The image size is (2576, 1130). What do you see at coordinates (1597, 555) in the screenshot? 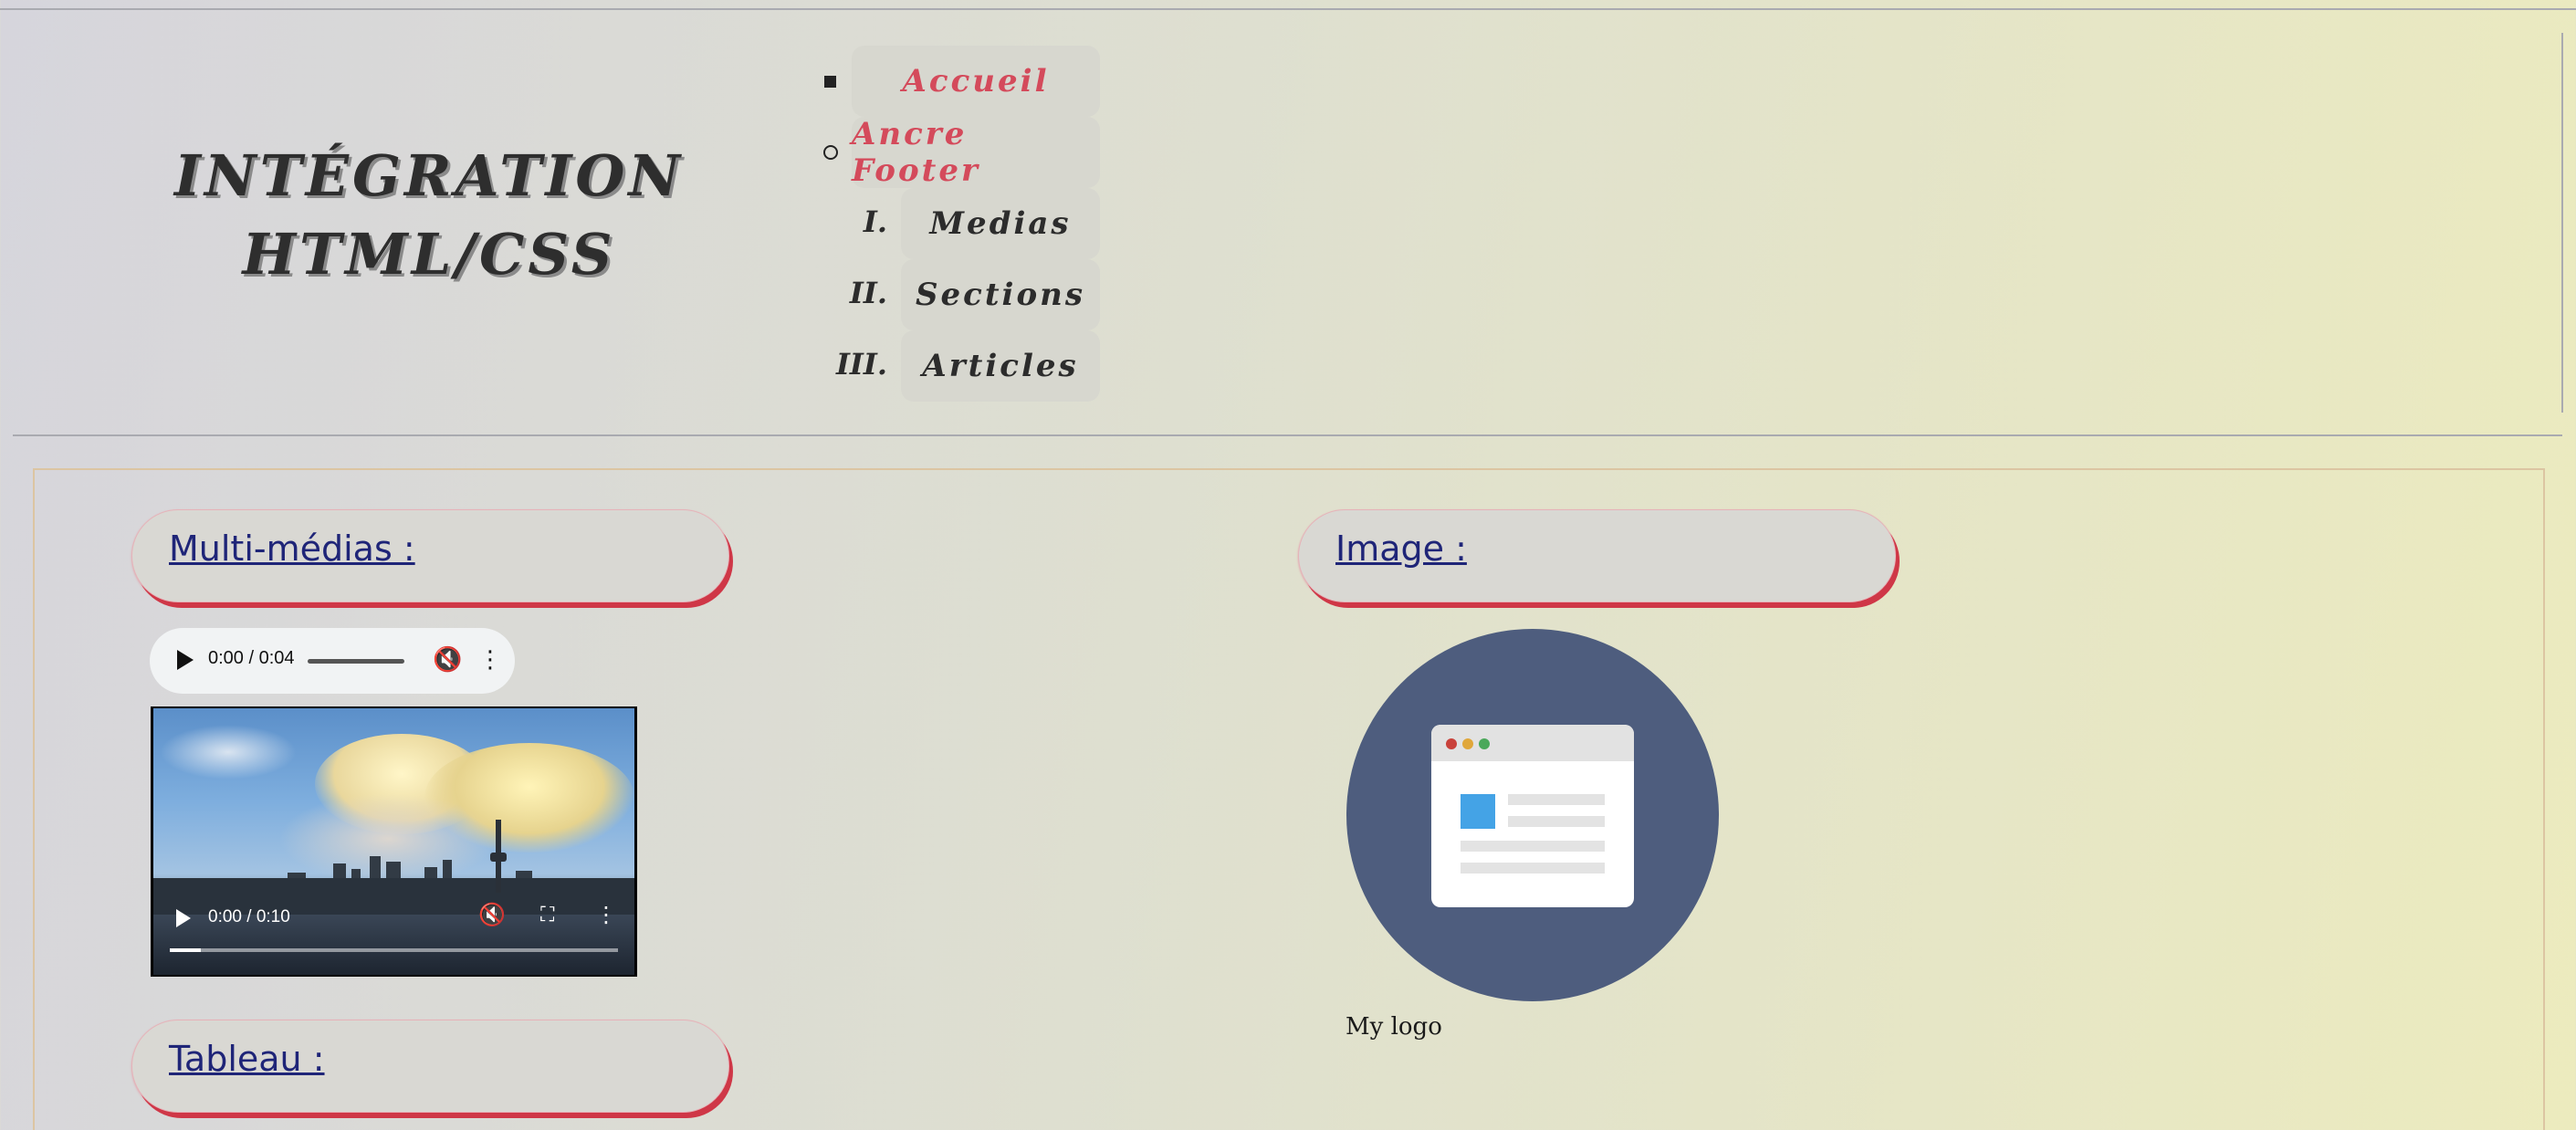
I see `section-header-image: Image :` at bounding box center [1597, 555].